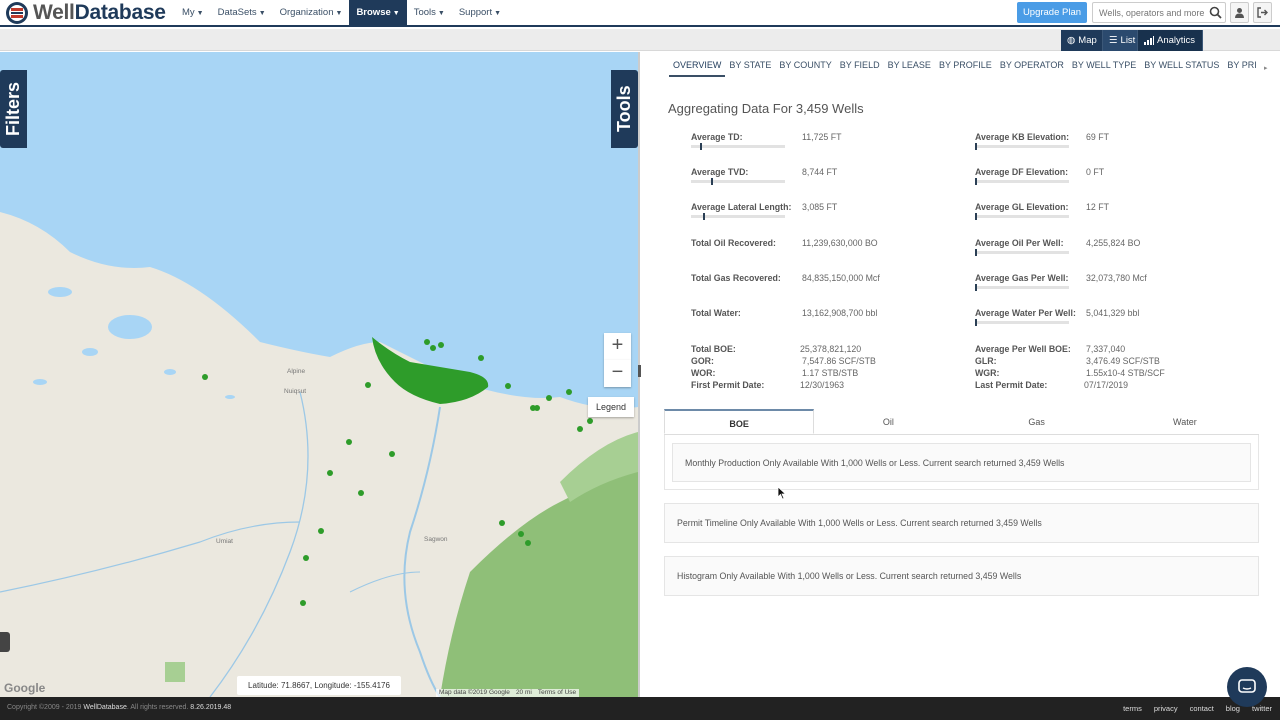  What do you see at coordinates (1181, 66) in the screenshot?
I see `tab-by-well-status: BY WELL STATUS` at bounding box center [1181, 66].